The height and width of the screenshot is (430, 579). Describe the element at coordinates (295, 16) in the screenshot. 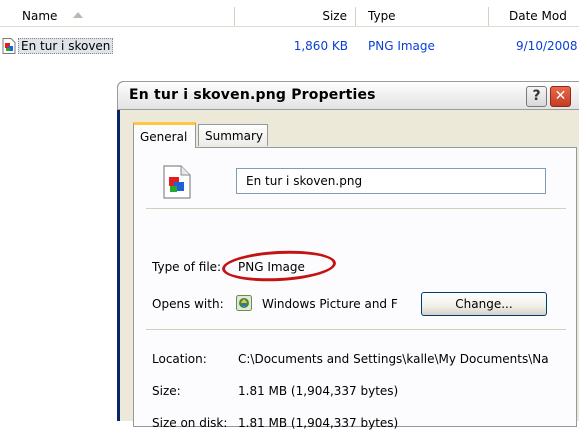

I see `column-header-size: Size` at that location.